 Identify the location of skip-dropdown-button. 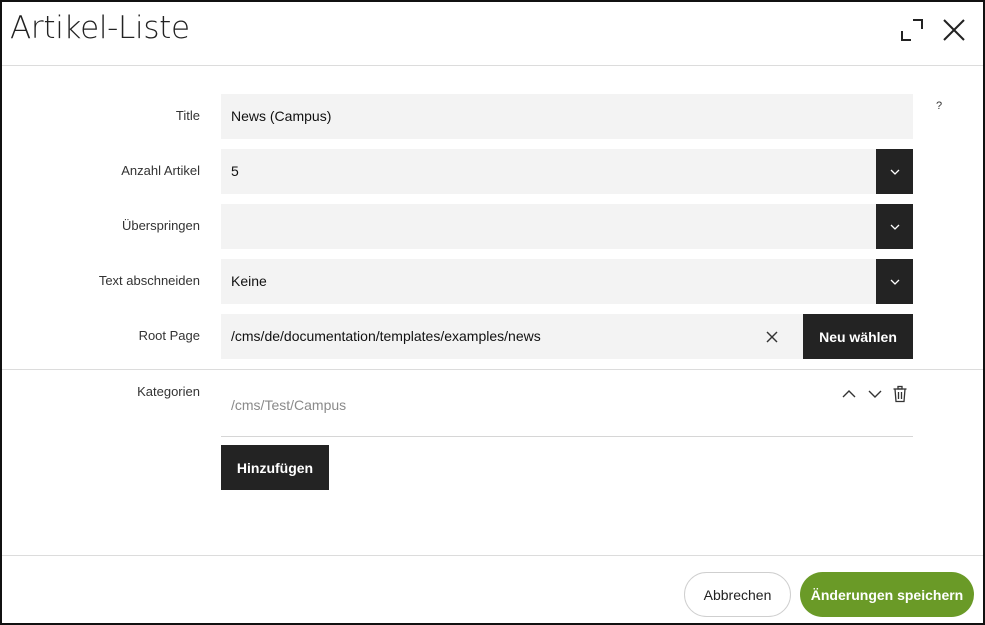
(894, 226).